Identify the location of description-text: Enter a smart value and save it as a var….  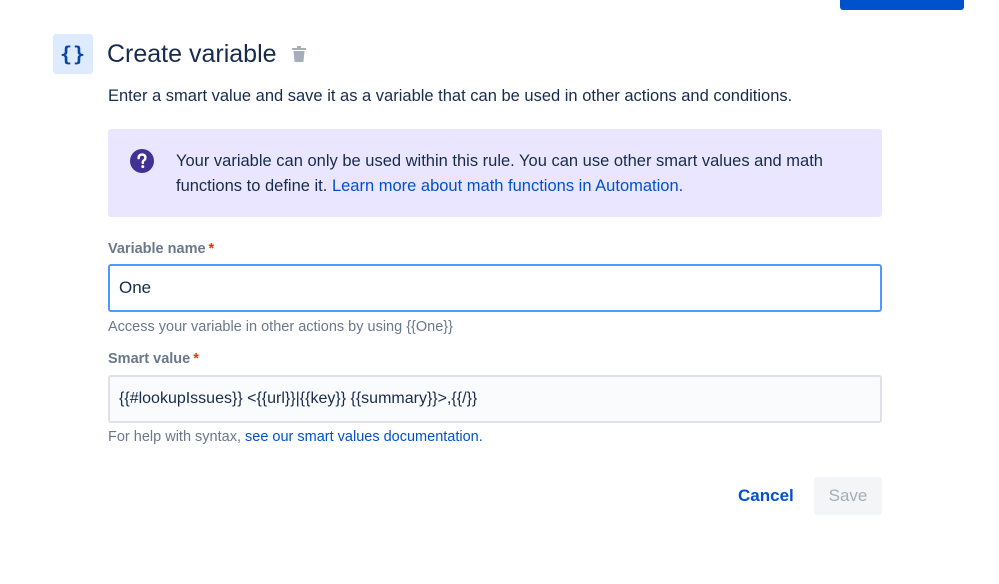
(450, 96).